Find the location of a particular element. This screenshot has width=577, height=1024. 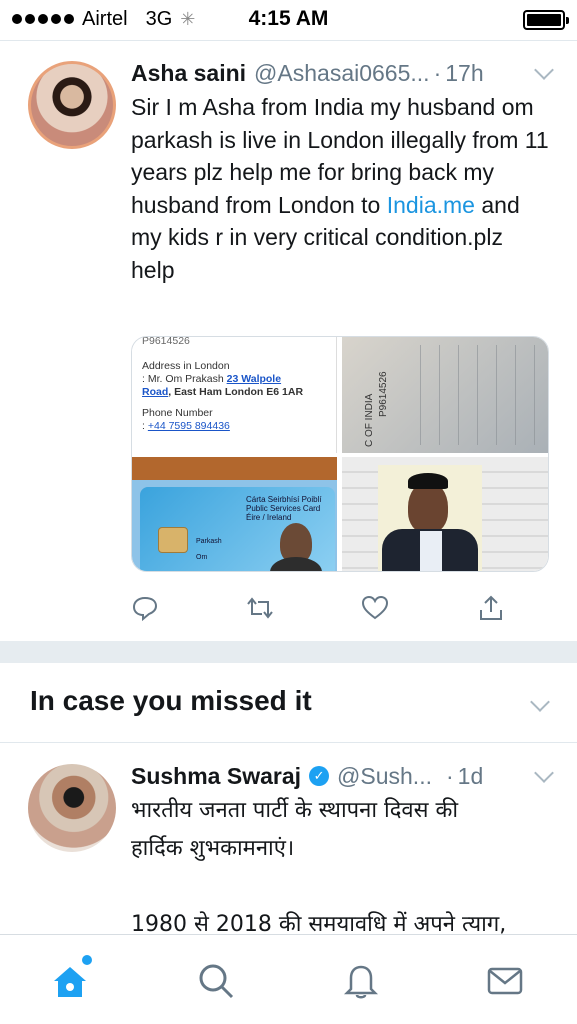

tweet-time: 17h is located at coordinates (464, 72).